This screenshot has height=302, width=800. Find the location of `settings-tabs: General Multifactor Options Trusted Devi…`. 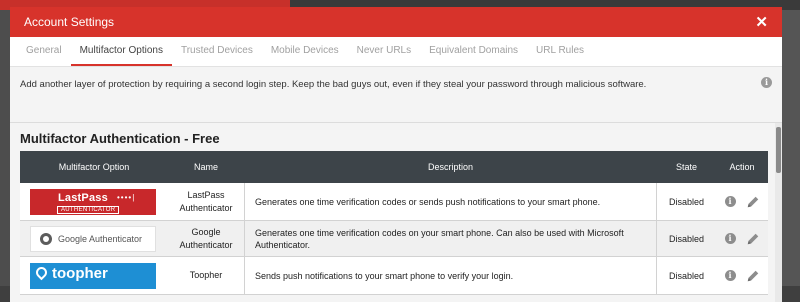

settings-tabs: General Multifactor Options Trusted Devi… is located at coordinates (396, 52).